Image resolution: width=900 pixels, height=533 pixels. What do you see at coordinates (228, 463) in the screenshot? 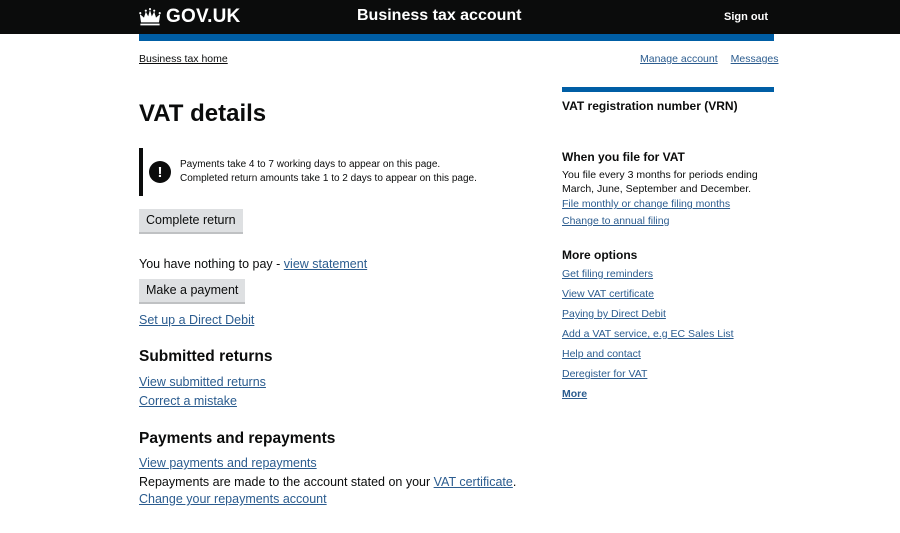
I see `view-payments-link: View payments and repayments` at bounding box center [228, 463].